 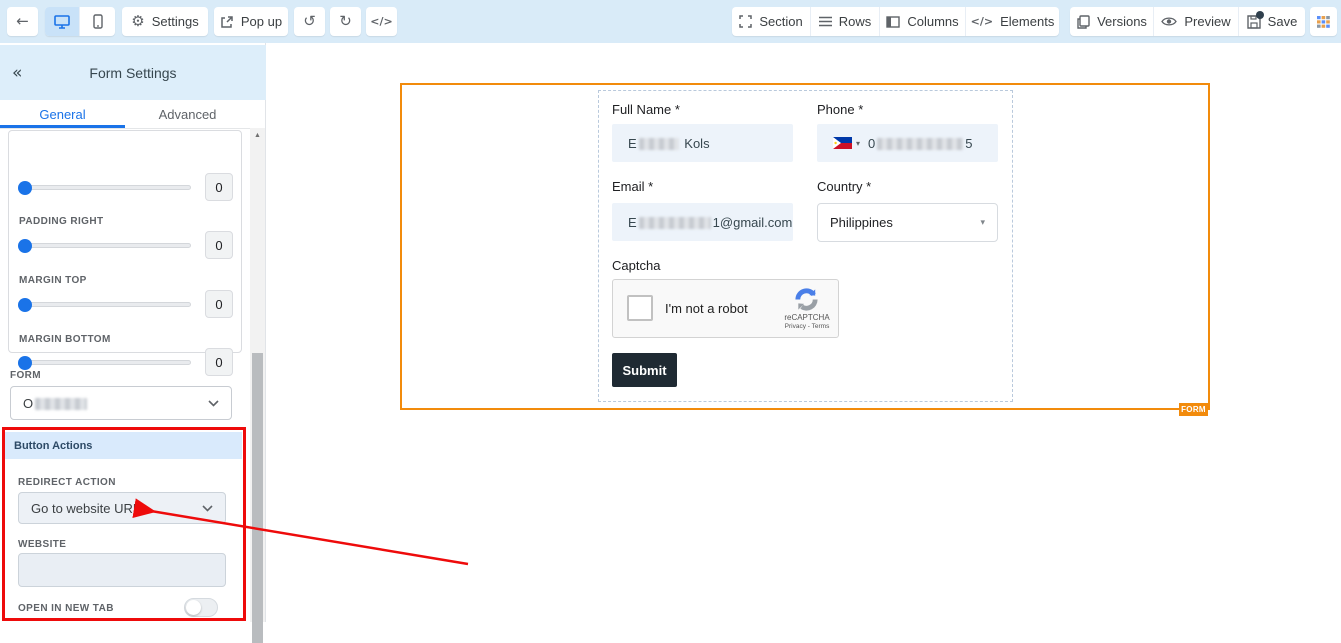 What do you see at coordinates (1193, 409) in the screenshot?
I see `form-selection-badge: FORM` at bounding box center [1193, 409].